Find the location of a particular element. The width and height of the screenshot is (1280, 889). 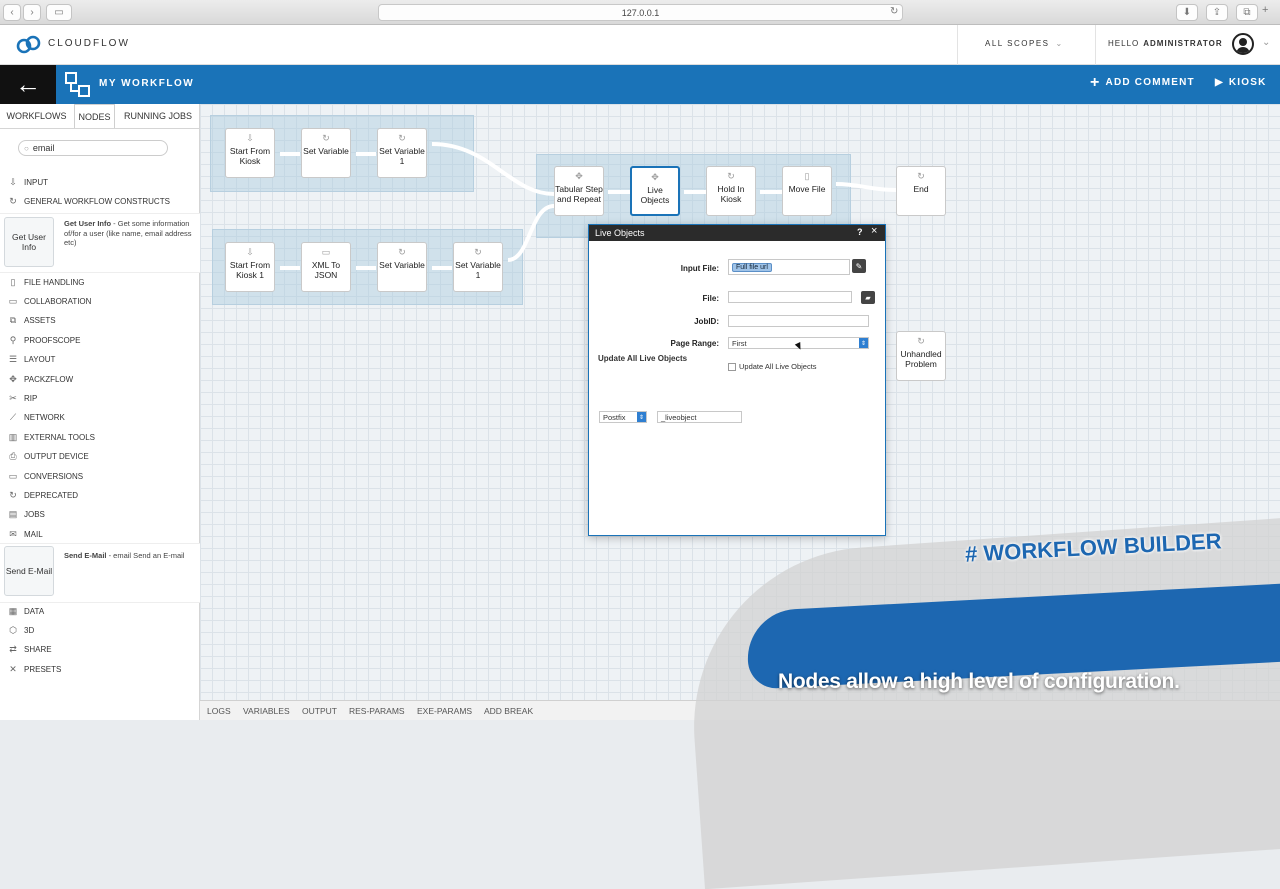

postfix-select: Postfix ⇕ is located at coordinates (623, 417).